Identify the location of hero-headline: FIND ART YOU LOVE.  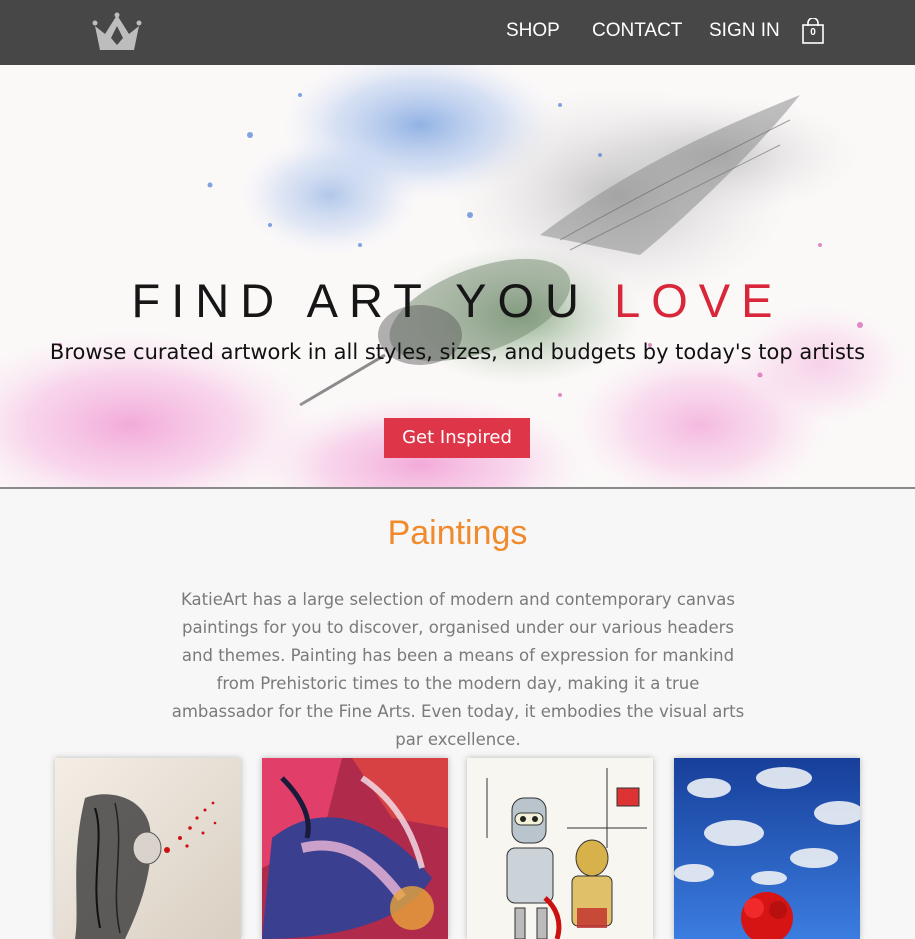
(457, 300).